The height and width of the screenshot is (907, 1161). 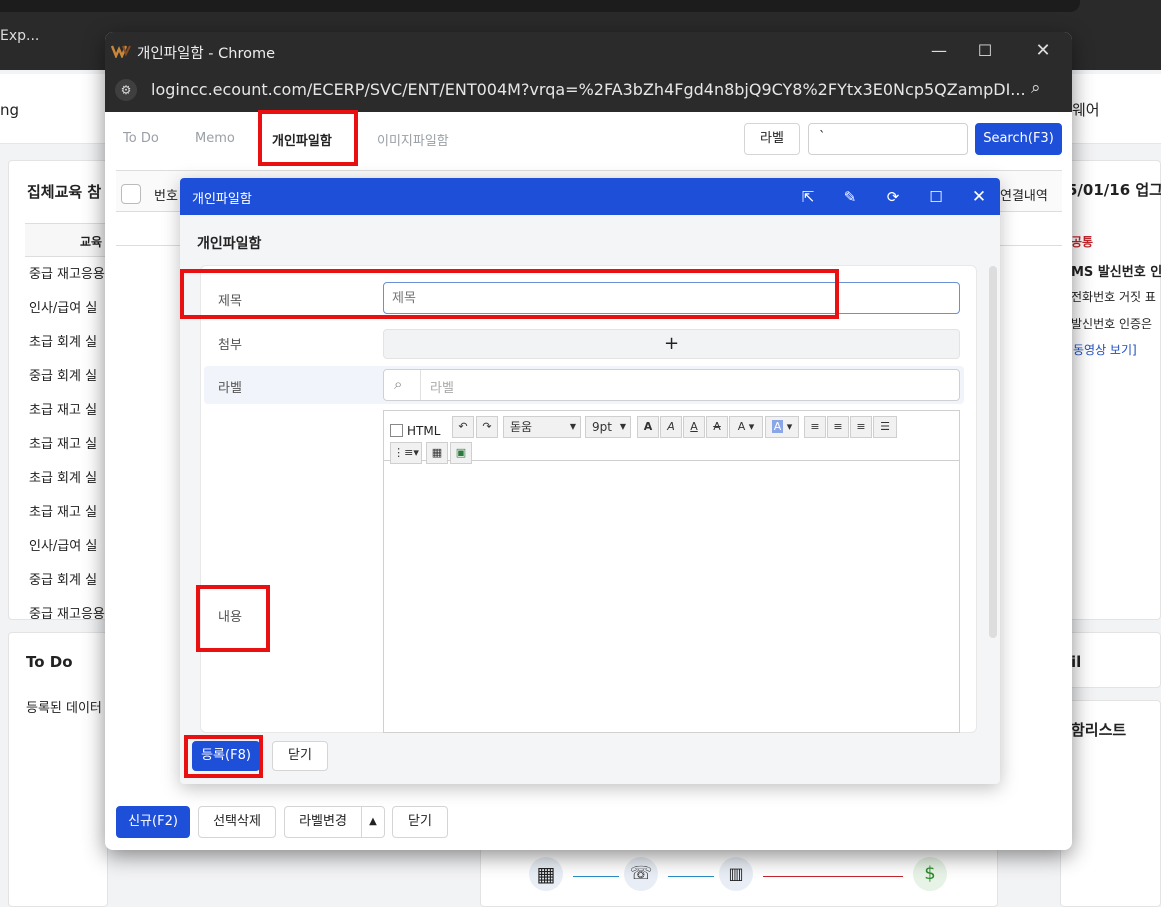 I want to click on italic-icon: A, so click(x=671, y=427).